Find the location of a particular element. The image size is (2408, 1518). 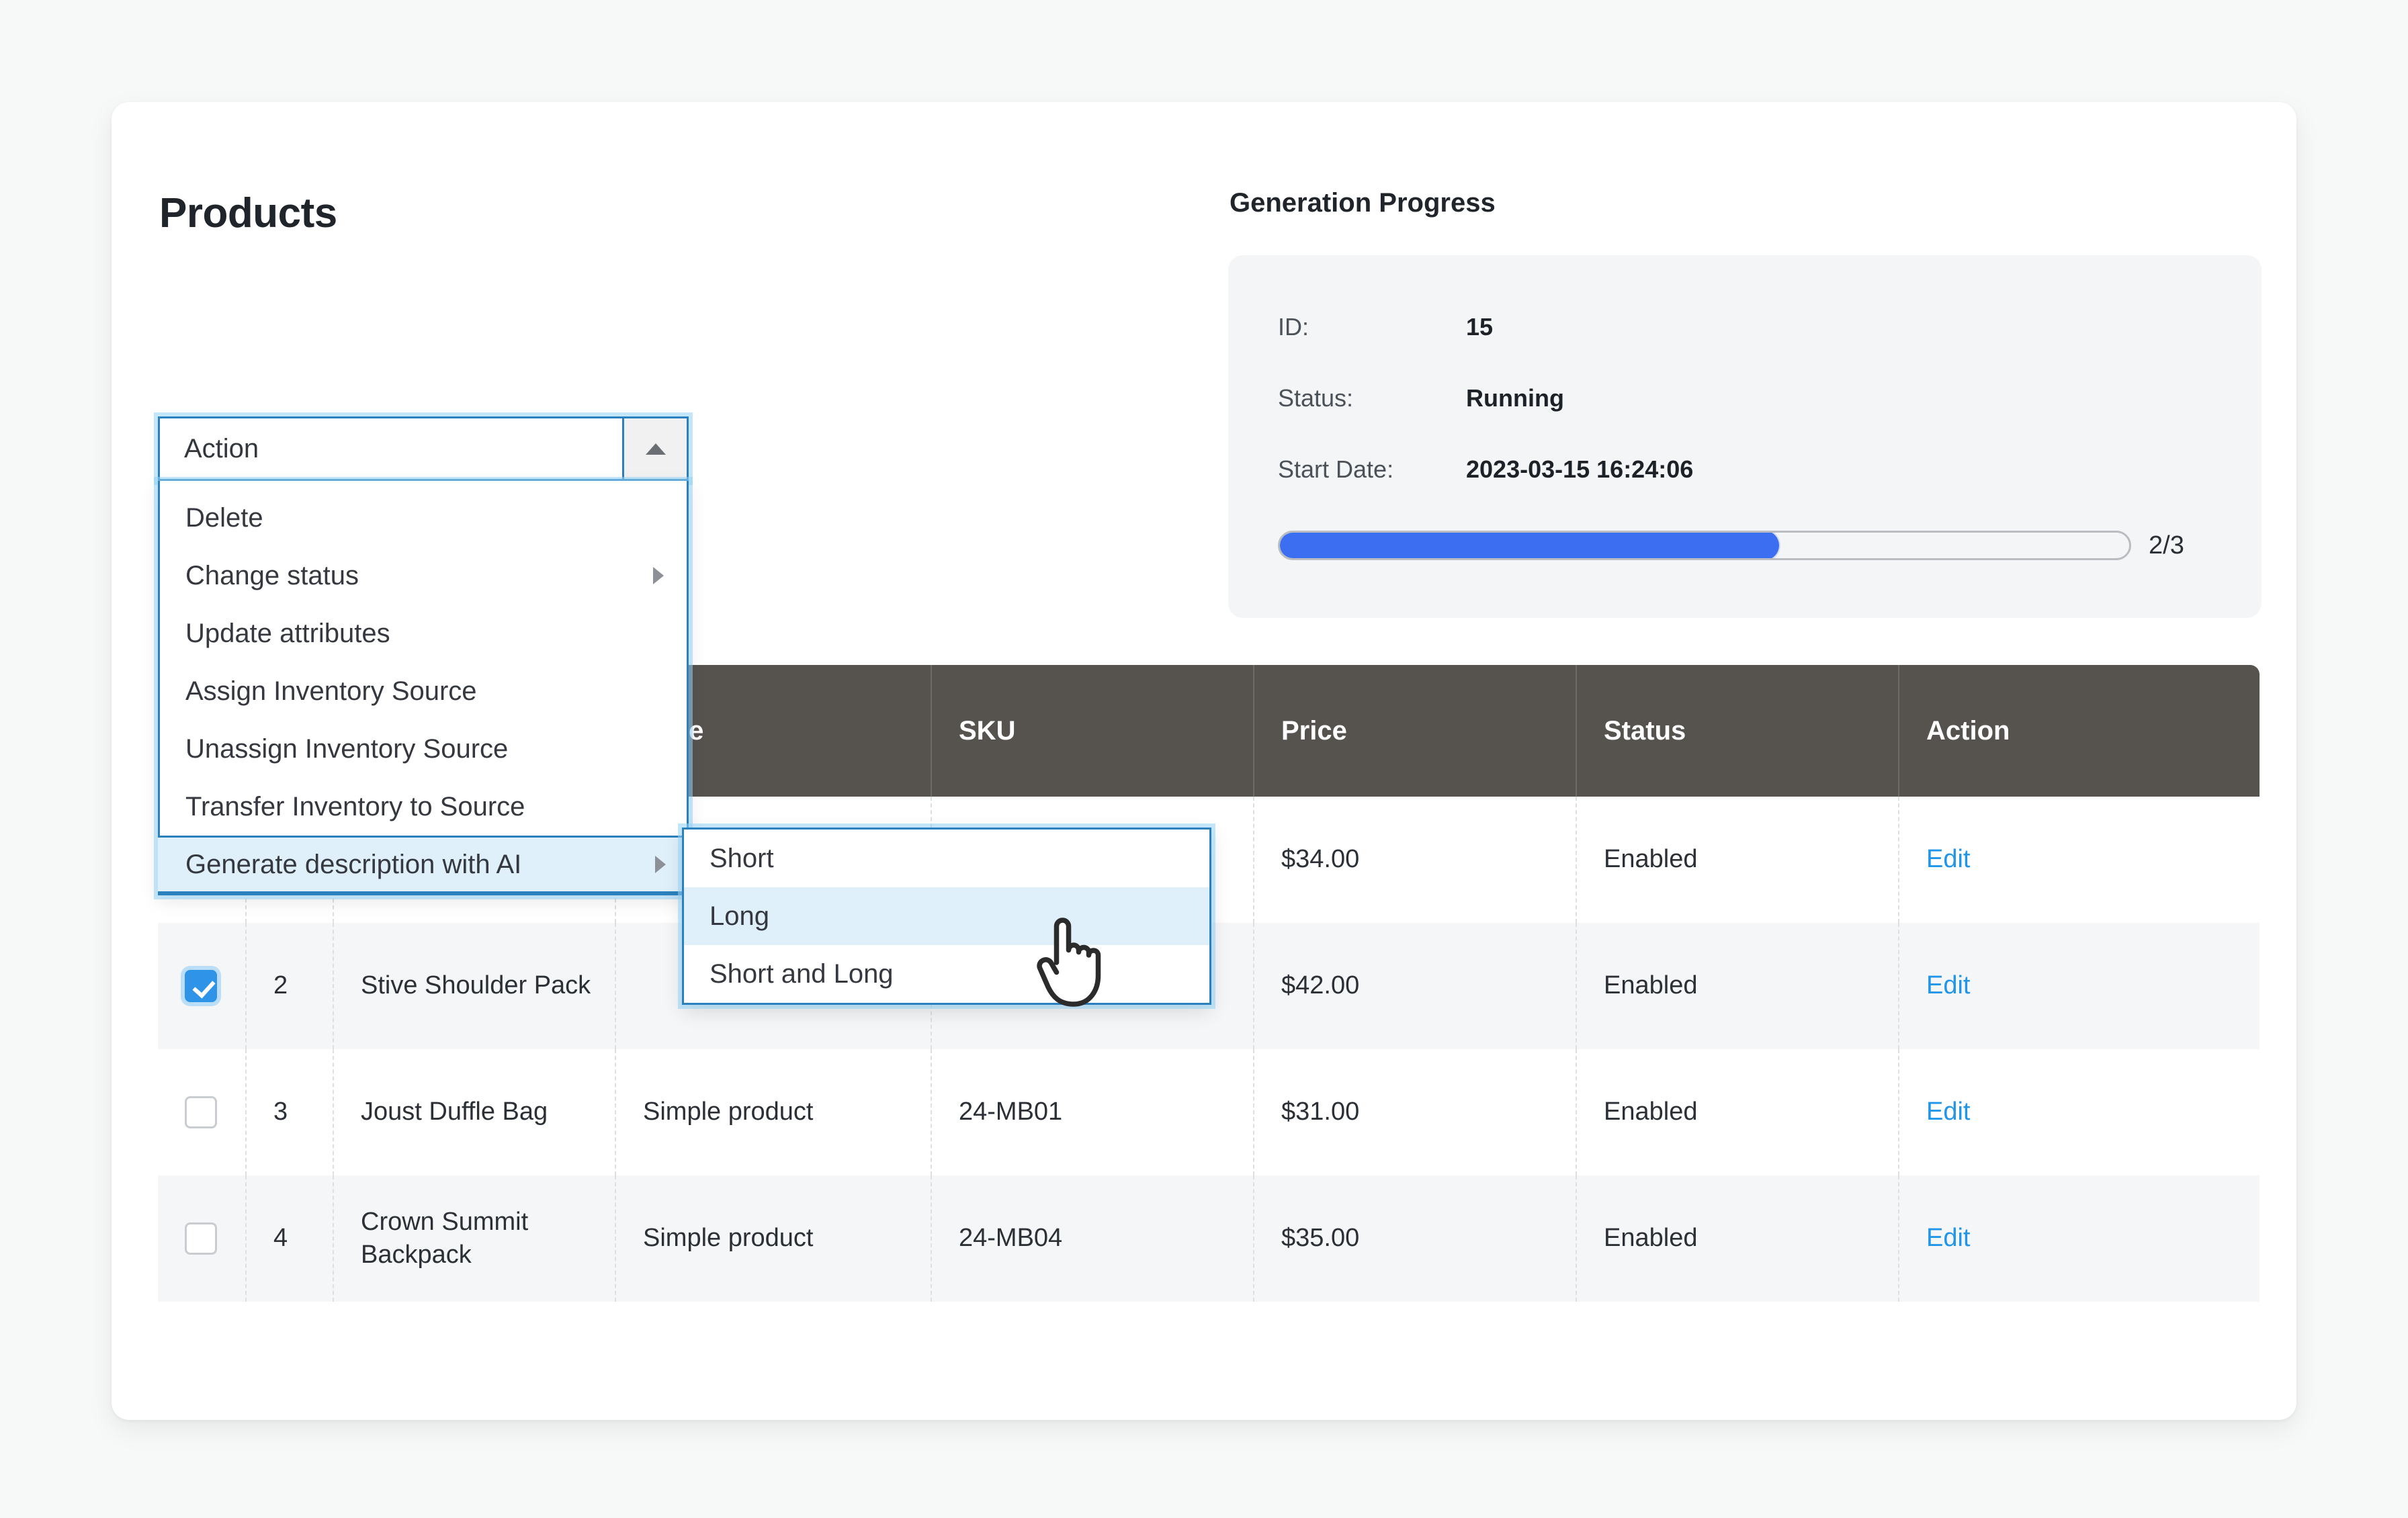

progress-status-value: Running is located at coordinates (1515, 398).